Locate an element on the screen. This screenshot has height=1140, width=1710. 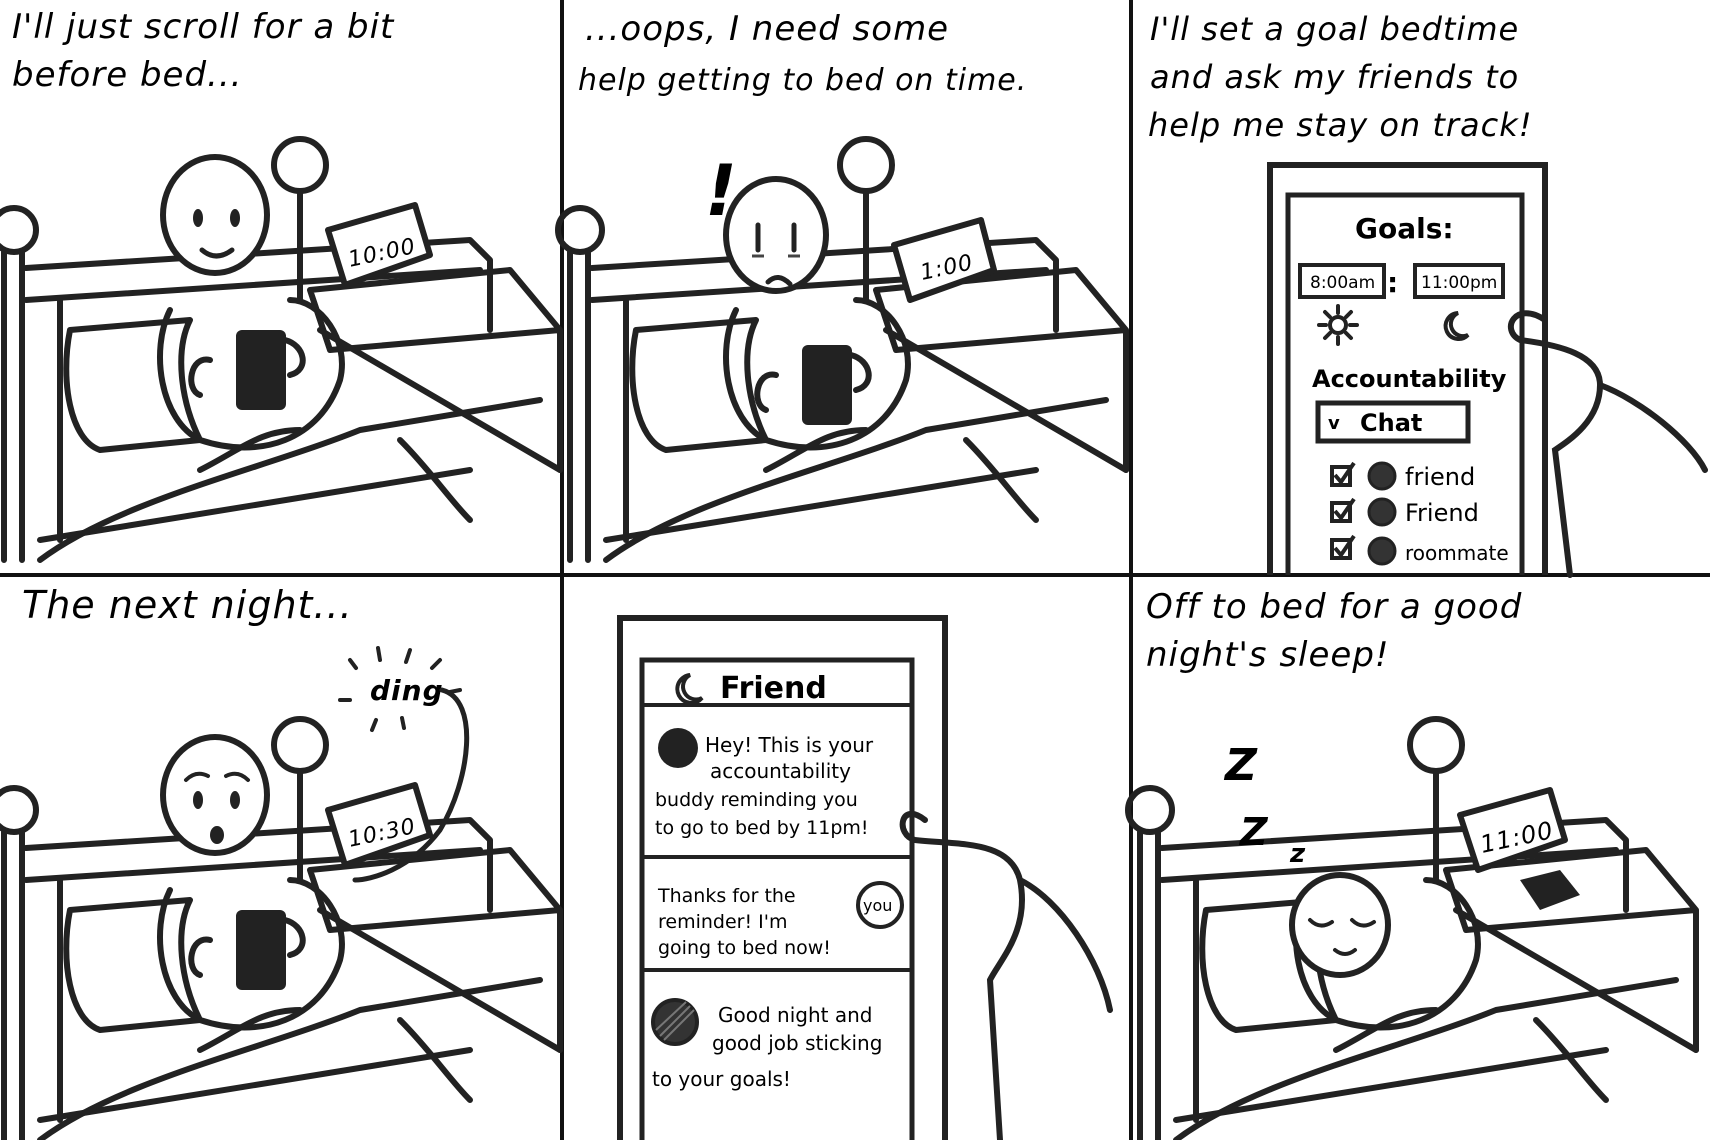
accountability-heading: Accountability is located at coordinates (1409, 379).